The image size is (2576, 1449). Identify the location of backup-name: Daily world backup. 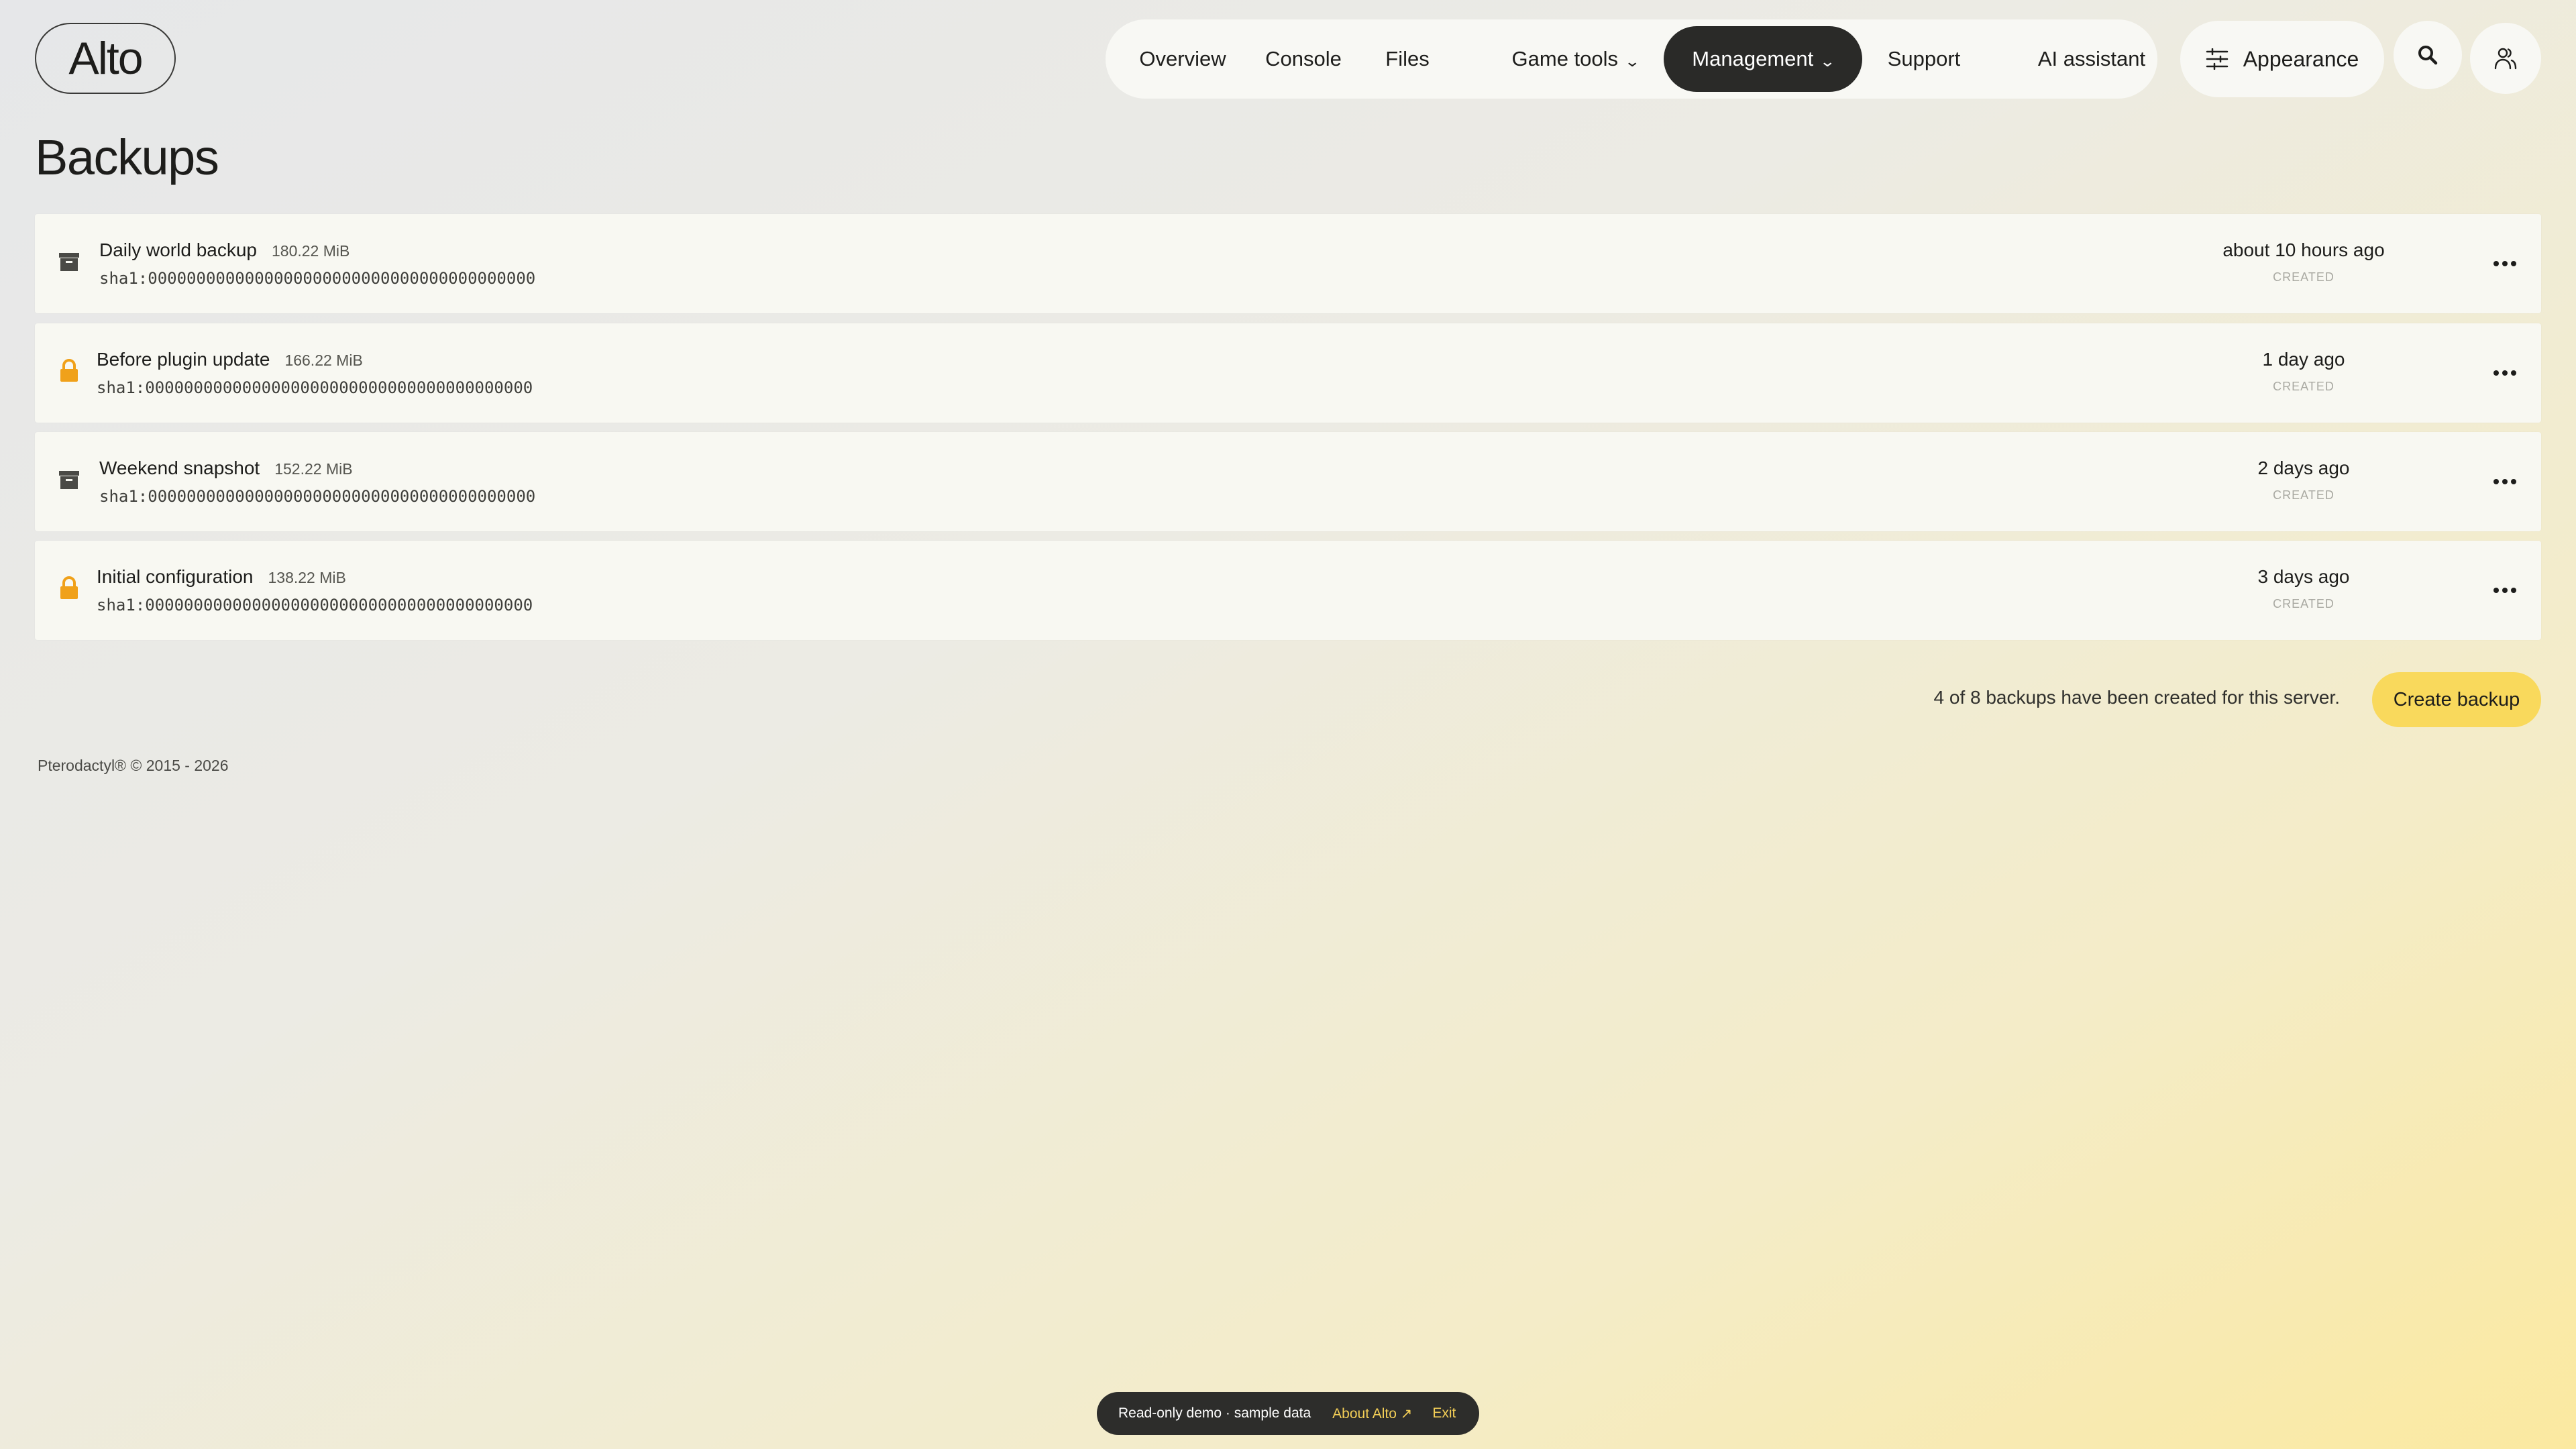
(178, 249).